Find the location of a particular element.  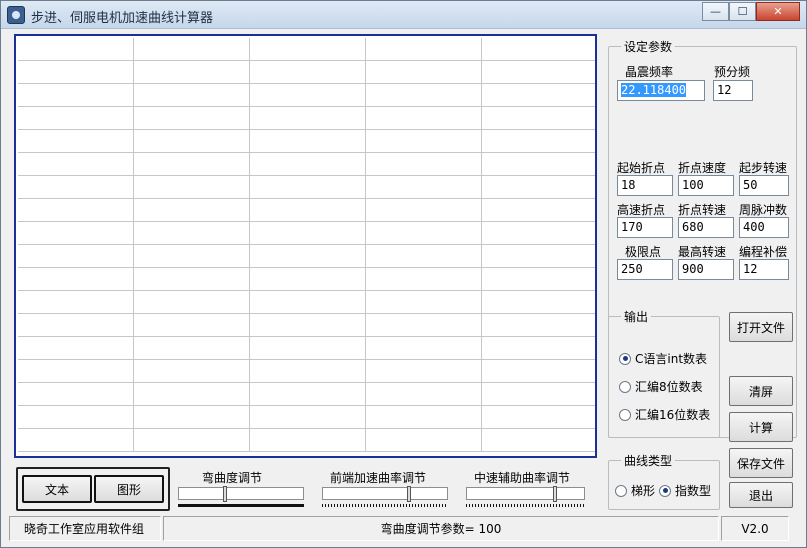

field-input: 170 is located at coordinates (645, 227).